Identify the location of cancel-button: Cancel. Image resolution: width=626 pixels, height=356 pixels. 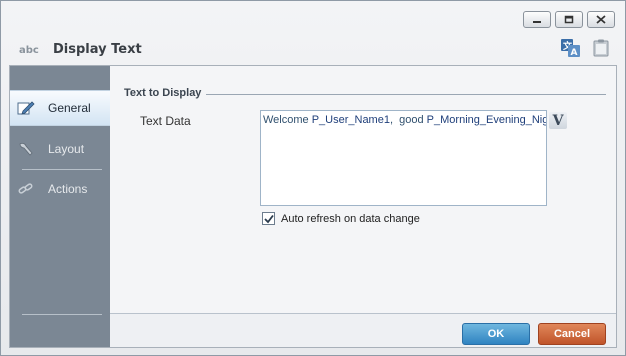
(572, 334).